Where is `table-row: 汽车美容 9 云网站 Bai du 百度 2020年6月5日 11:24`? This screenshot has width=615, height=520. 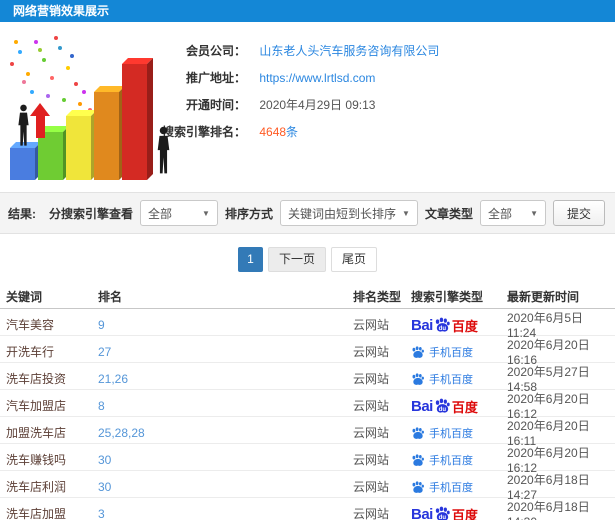
table-row: 汽车美容 9 云网站 Bai du 百度 2020年6月5日 11:24 is located at coordinates (307, 324).